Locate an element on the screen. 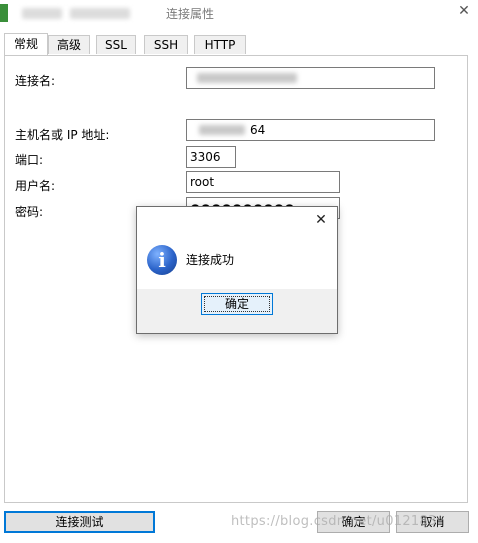 This screenshot has height=543, width=478. tab-http: HTTP is located at coordinates (220, 44).